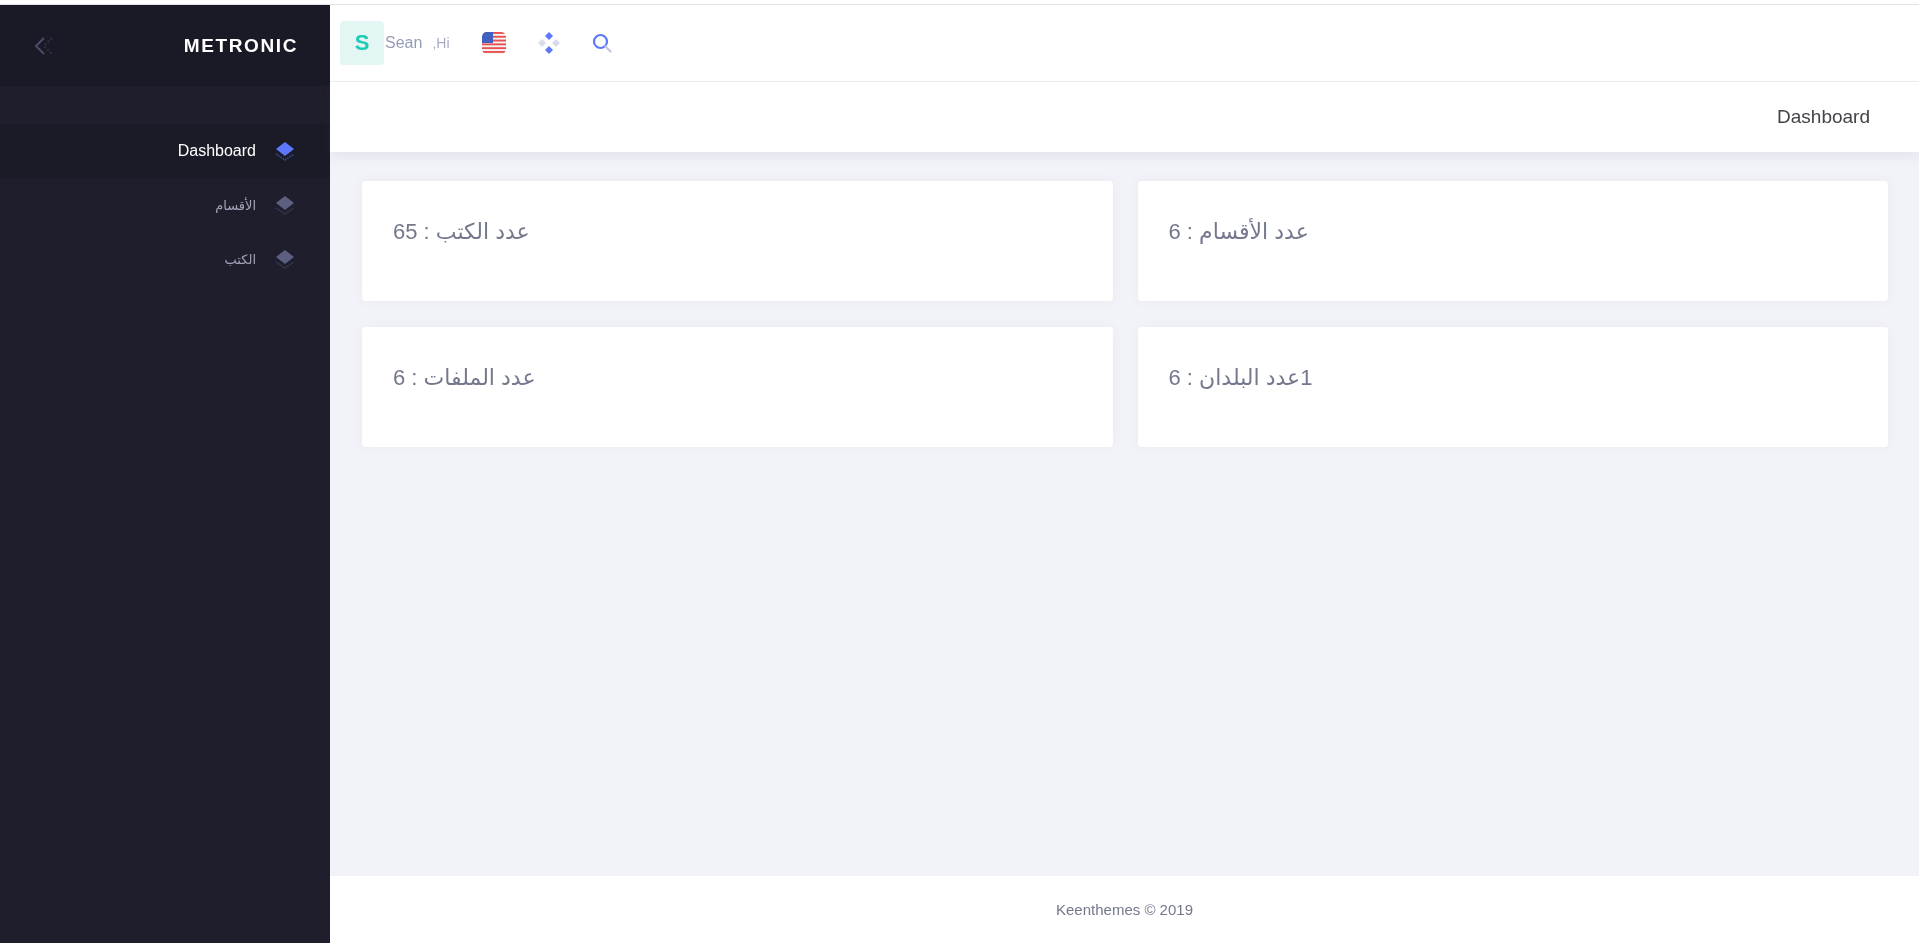 This screenshot has height=943, width=1919. I want to click on stat-text: عدد الملفات : 6, so click(464, 378).